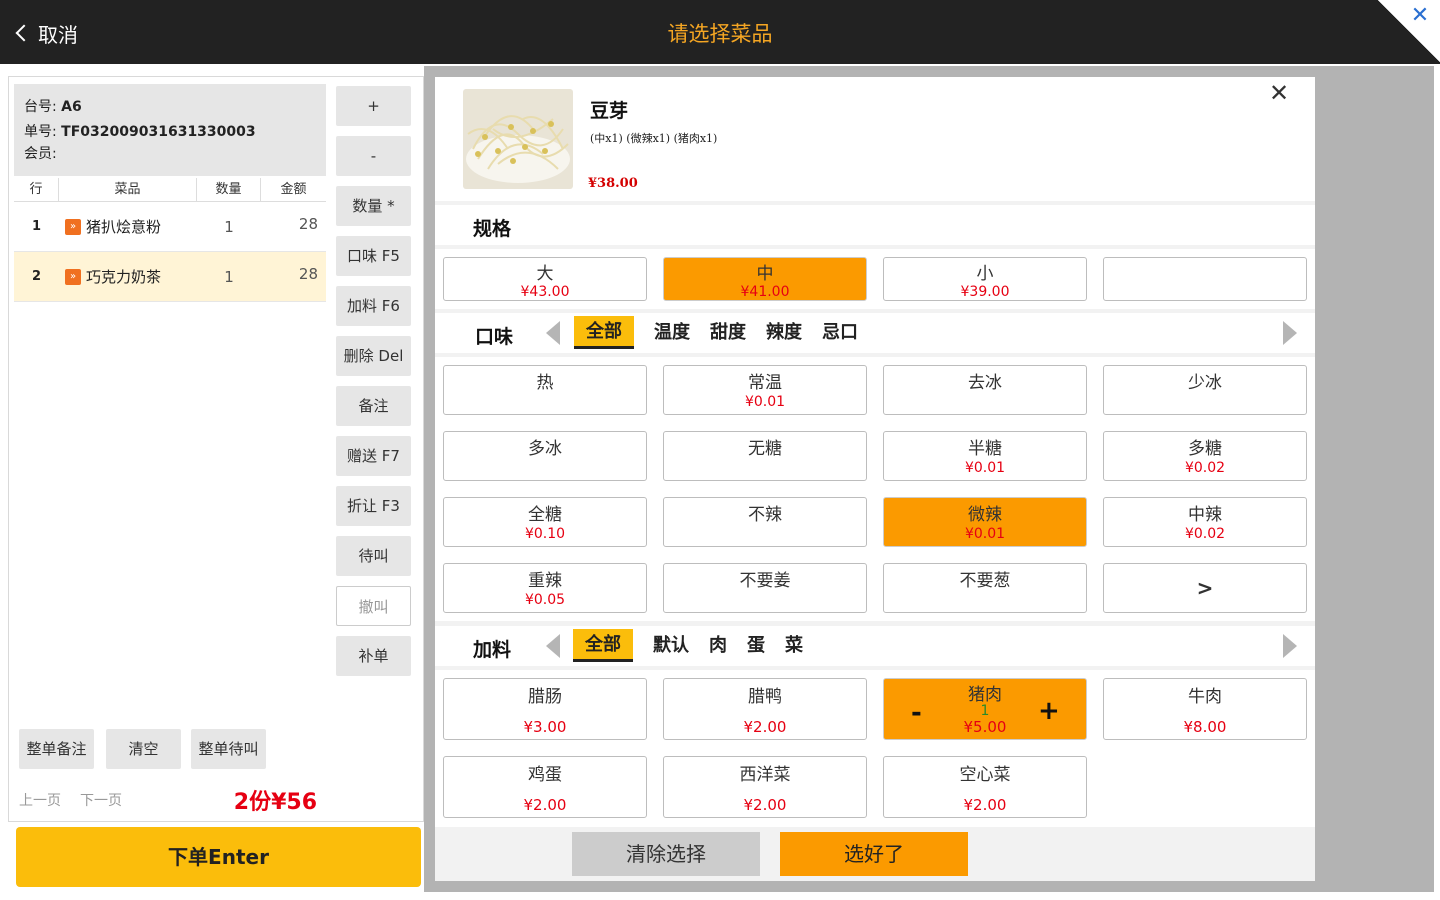 The width and height of the screenshot is (1440, 900). I want to click on addon-tabs: 全部 默认 肉 蛋 菜, so click(698, 645).